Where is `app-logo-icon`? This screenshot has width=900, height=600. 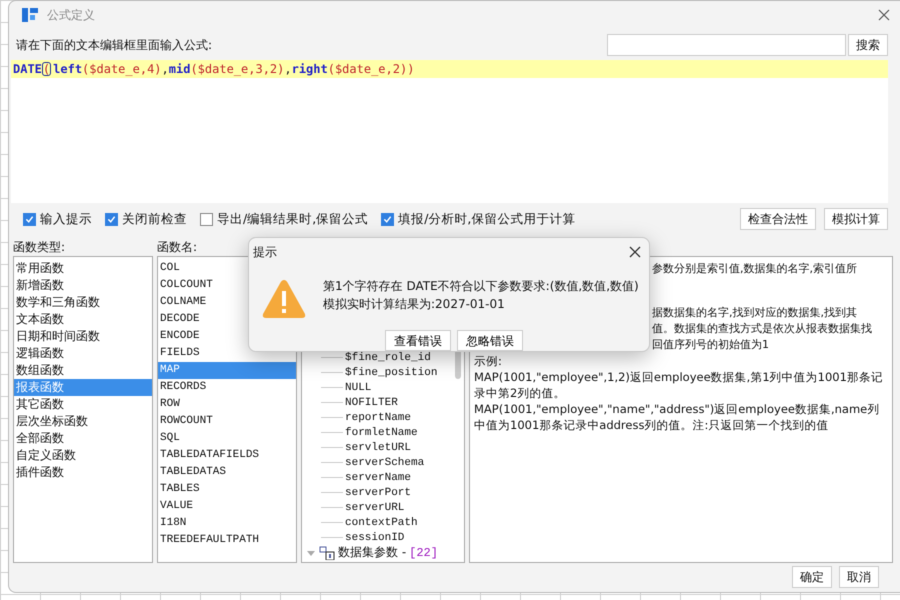
app-logo-icon is located at coordinates (30, 15).